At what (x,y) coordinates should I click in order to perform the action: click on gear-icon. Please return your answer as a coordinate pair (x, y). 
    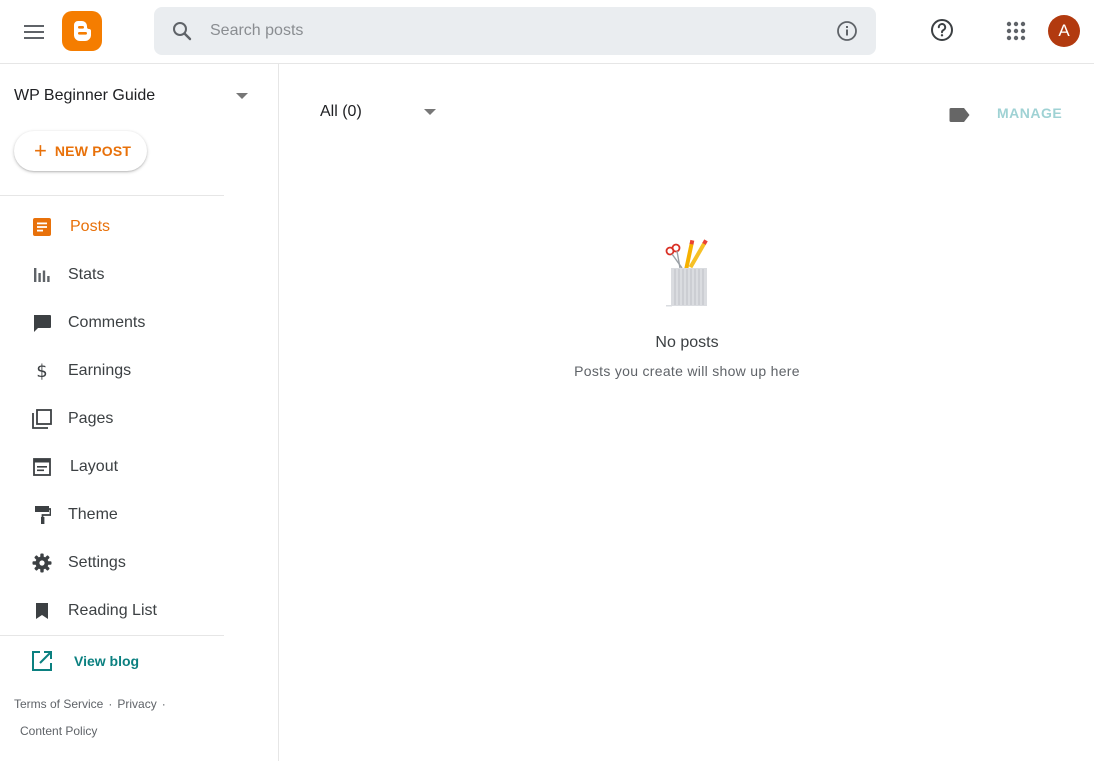
    Looking at the image, I should click on (42, 563).